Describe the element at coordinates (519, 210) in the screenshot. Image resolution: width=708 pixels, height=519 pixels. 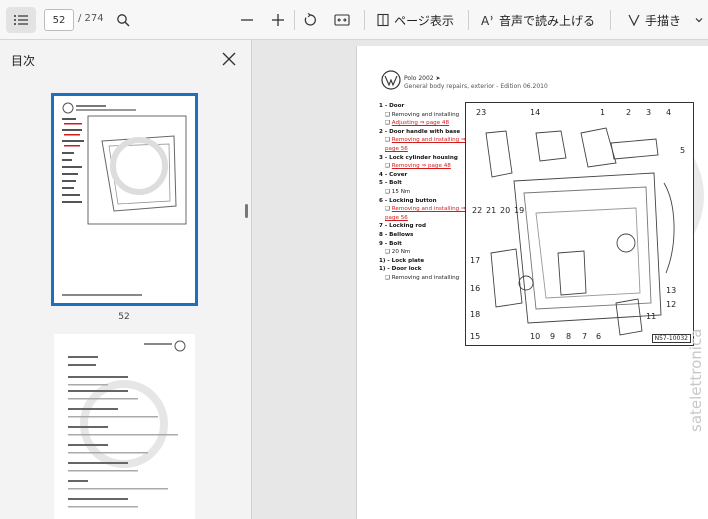
I see `callout-label: 19` at that location.